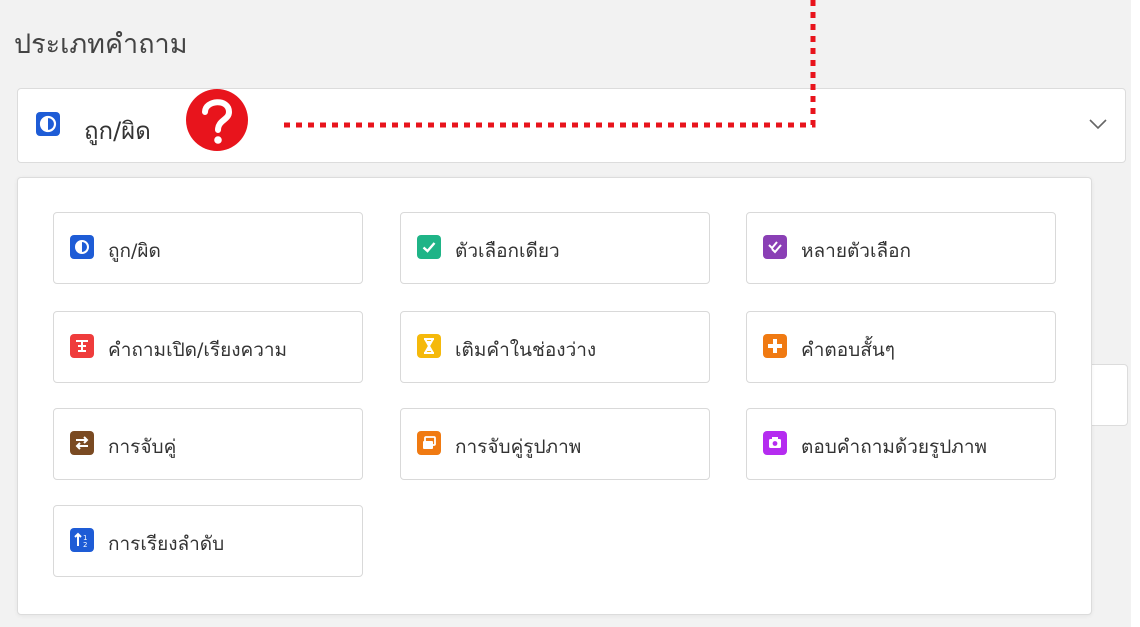 The image size is (1140, 627). Describe the element at coordinates (224, 126) in the screenshot. I see `question-mark-icon` at that location.